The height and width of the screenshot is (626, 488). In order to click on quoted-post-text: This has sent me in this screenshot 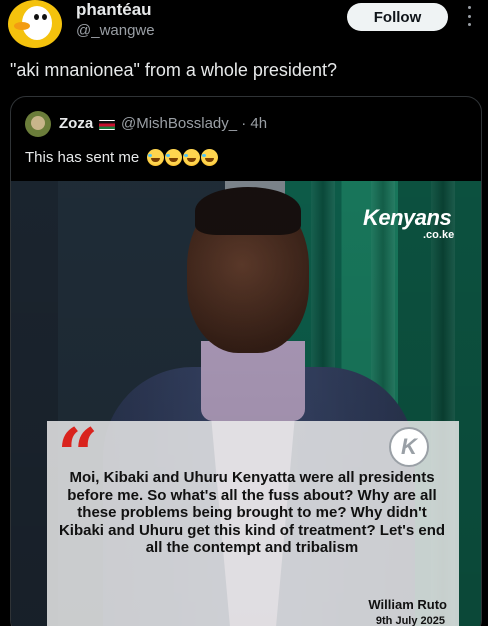, I will do `click(82, 157)`.